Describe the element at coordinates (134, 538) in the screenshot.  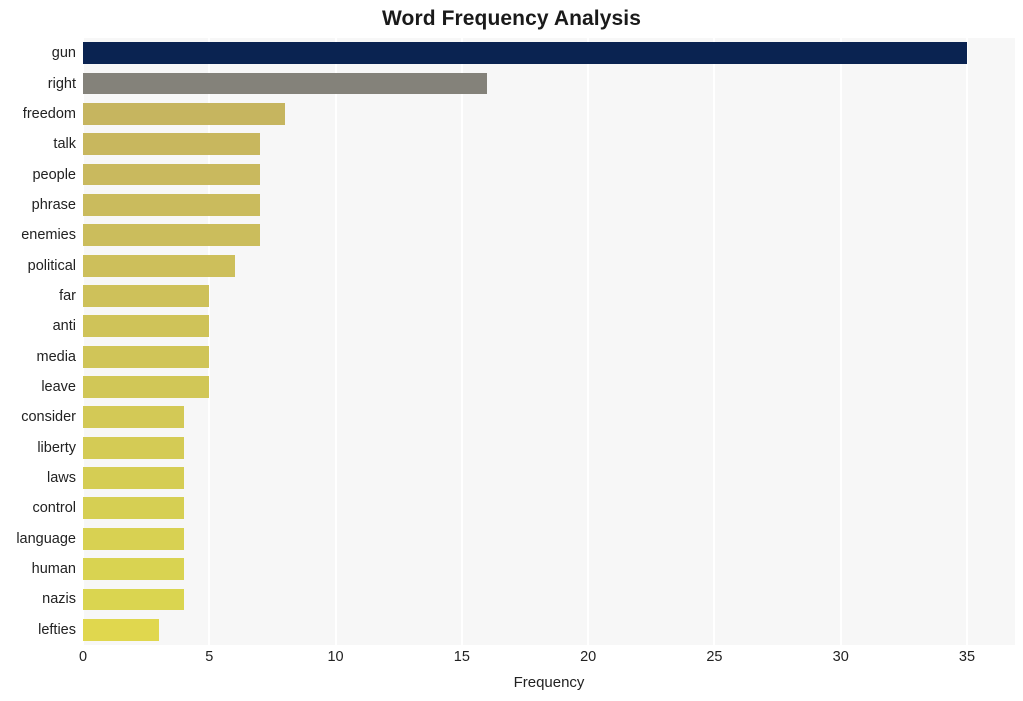
I see `bar-language` at that location.